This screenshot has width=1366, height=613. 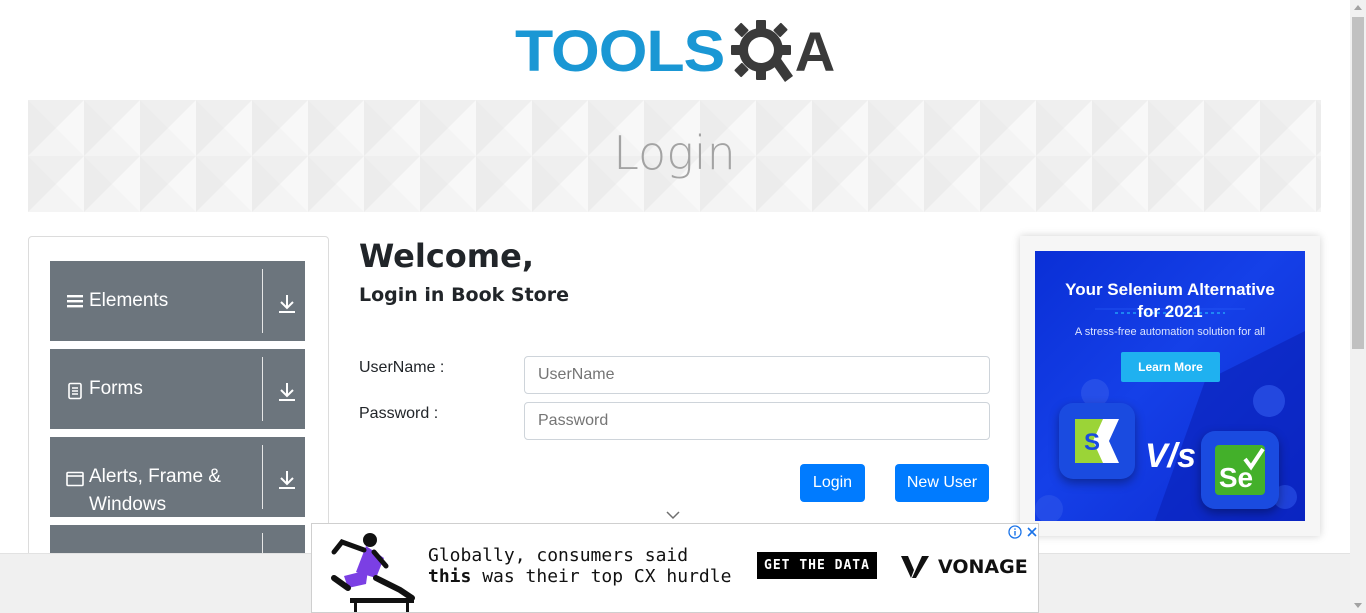 What do you see at coordinates (1170, 367) in the screenshot?
I see `learn-more-button: Learn More` at bounding box center [1170, 367].